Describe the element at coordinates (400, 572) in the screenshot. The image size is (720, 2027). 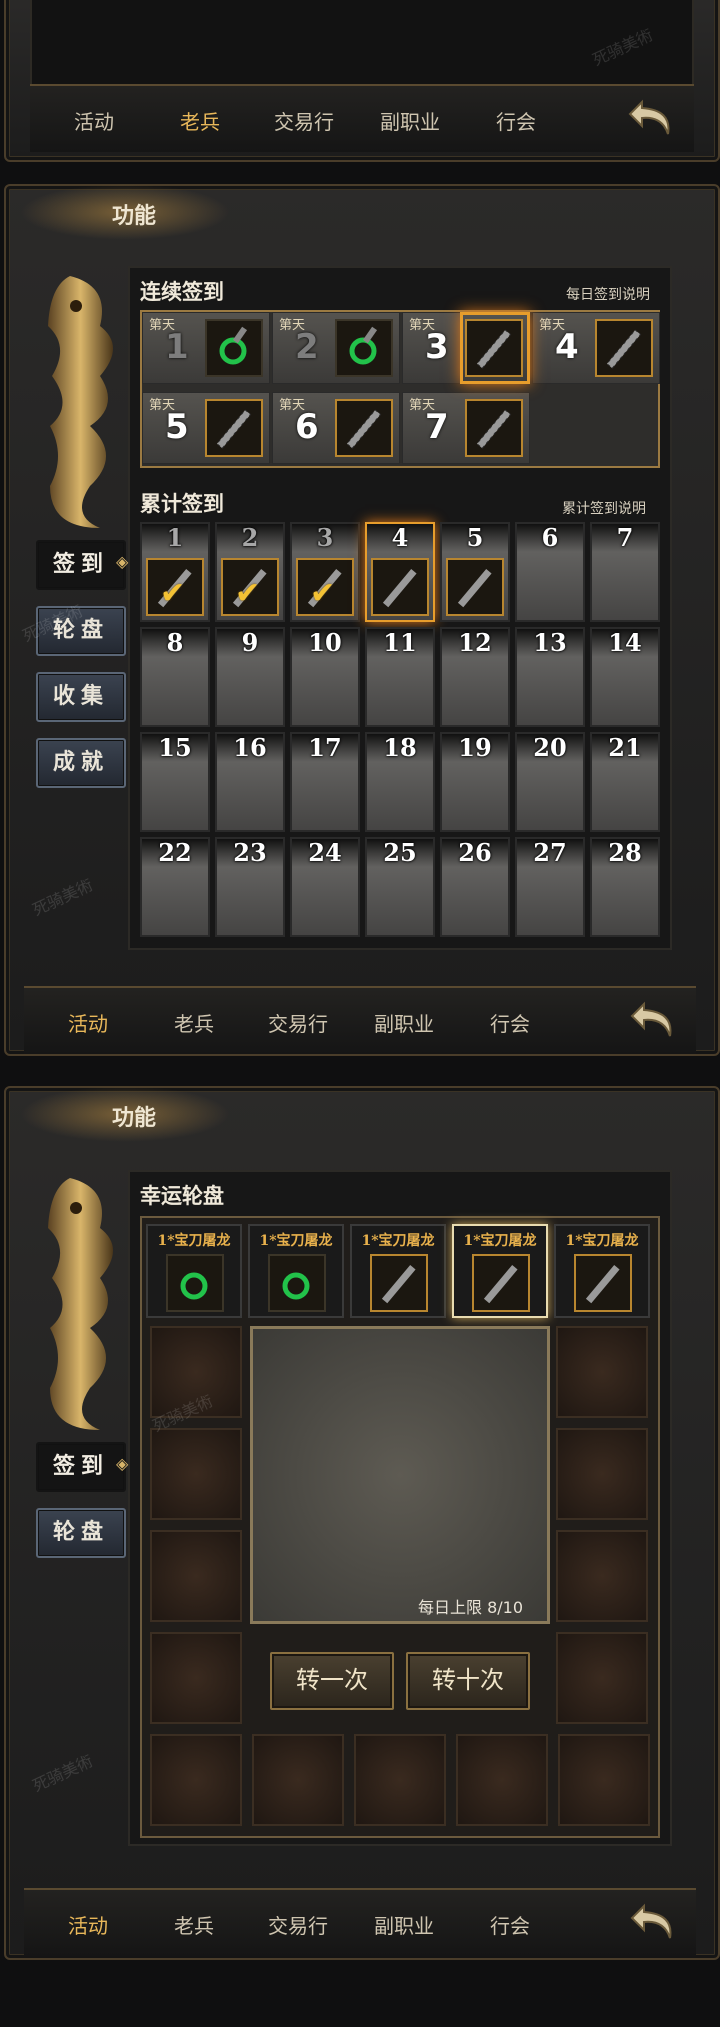
I see `cumulative-day-cell: 4` at that location.